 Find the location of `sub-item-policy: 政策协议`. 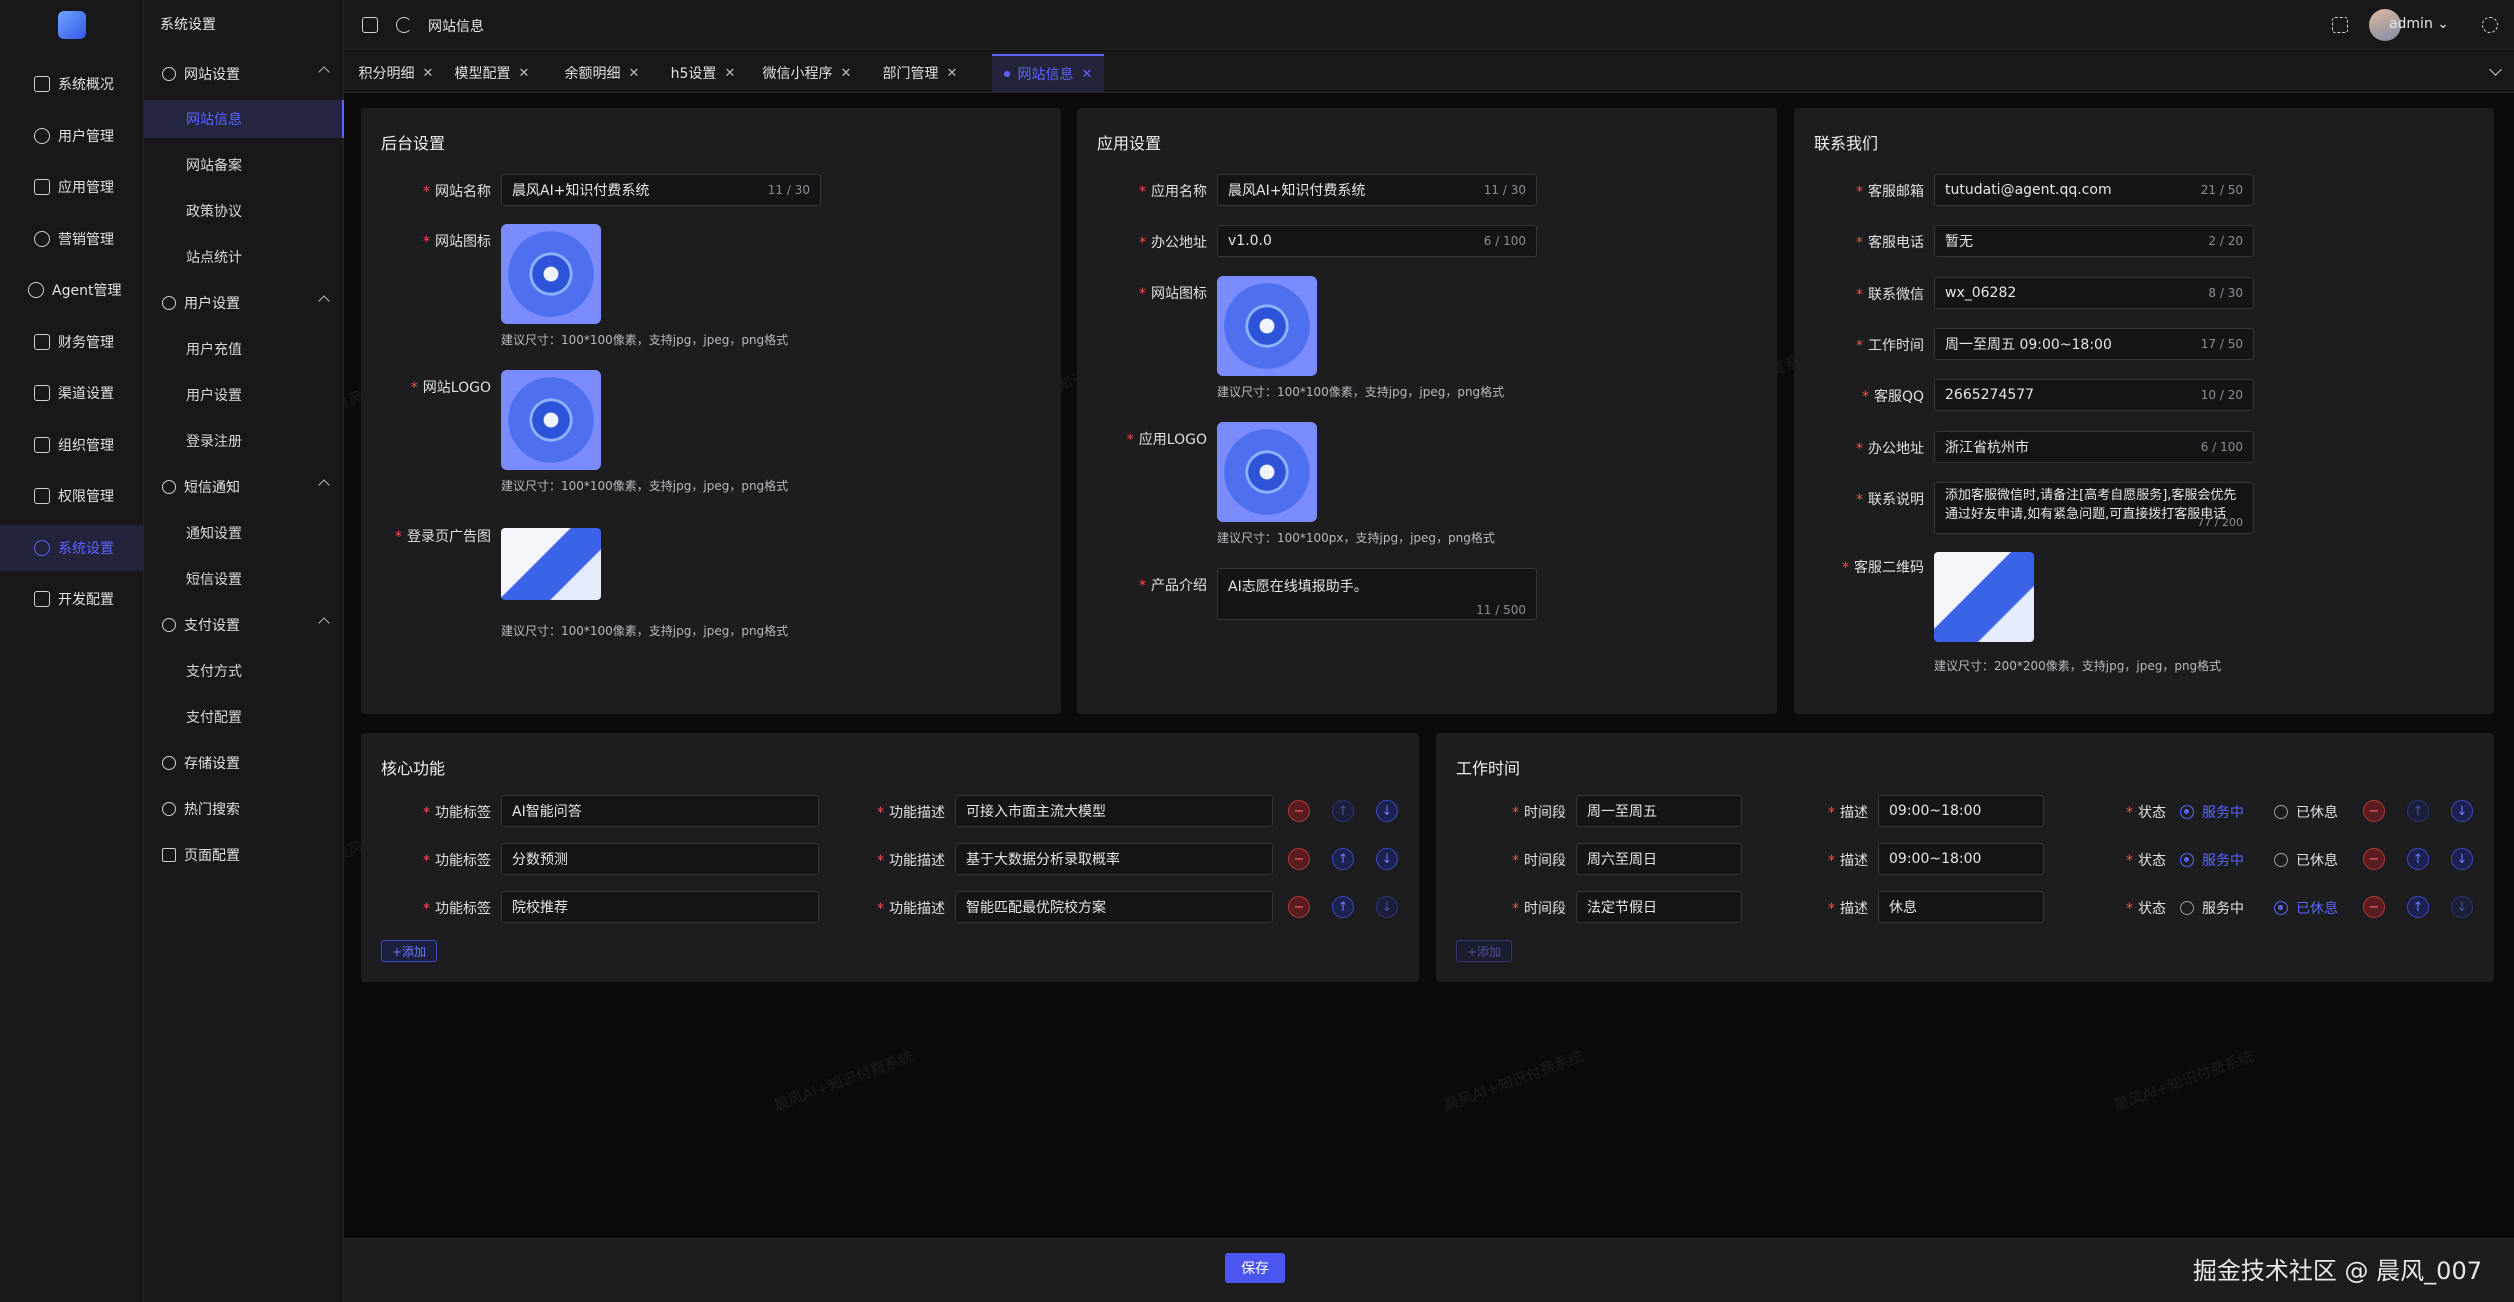

sub-item-policy: 政策协议 is located at coordinates (244, 211).